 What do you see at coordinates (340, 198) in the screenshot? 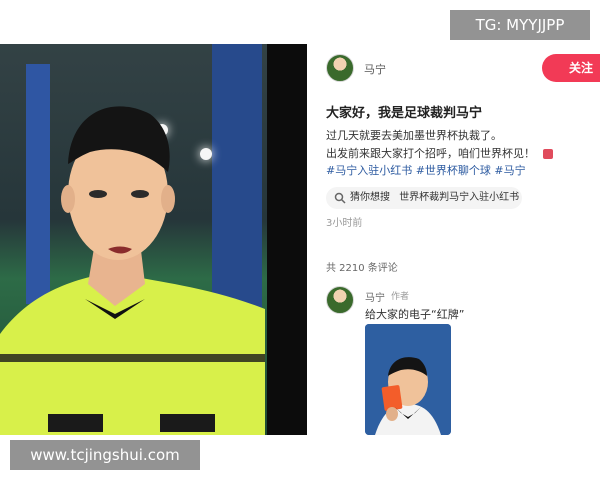
I see `search-icon` at bounding box center [340, 198].